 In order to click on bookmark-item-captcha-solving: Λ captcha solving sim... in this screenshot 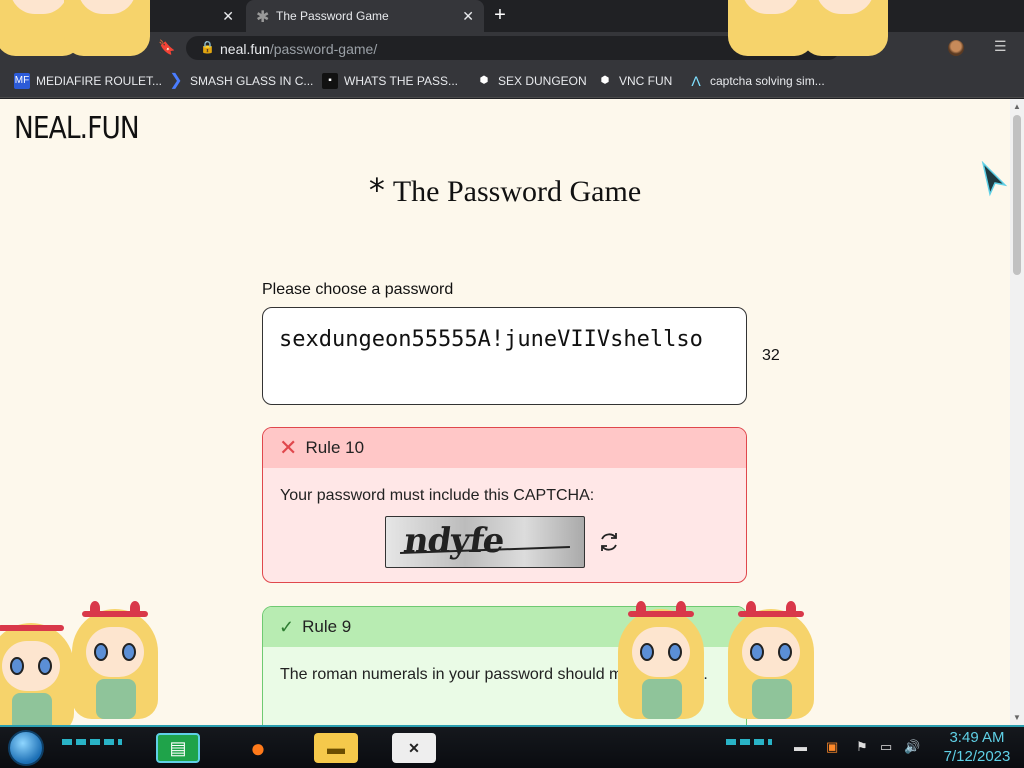, I will do `click(756, 81)`.